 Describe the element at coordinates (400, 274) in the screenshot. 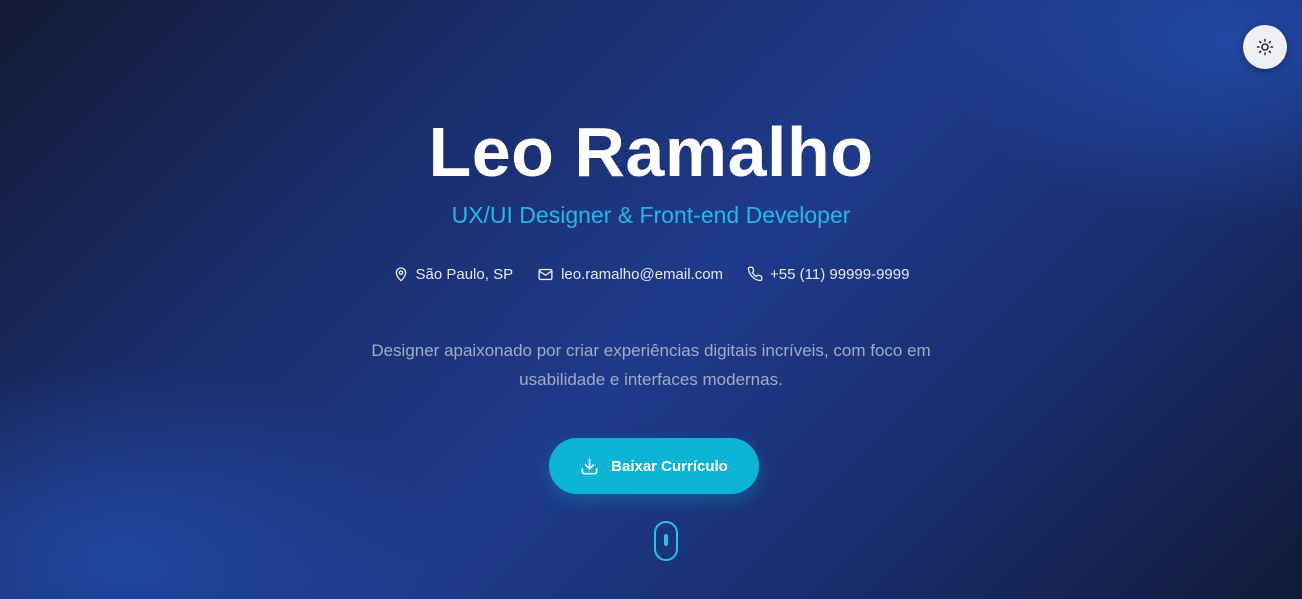

I see `map-pin-icon` at that location.